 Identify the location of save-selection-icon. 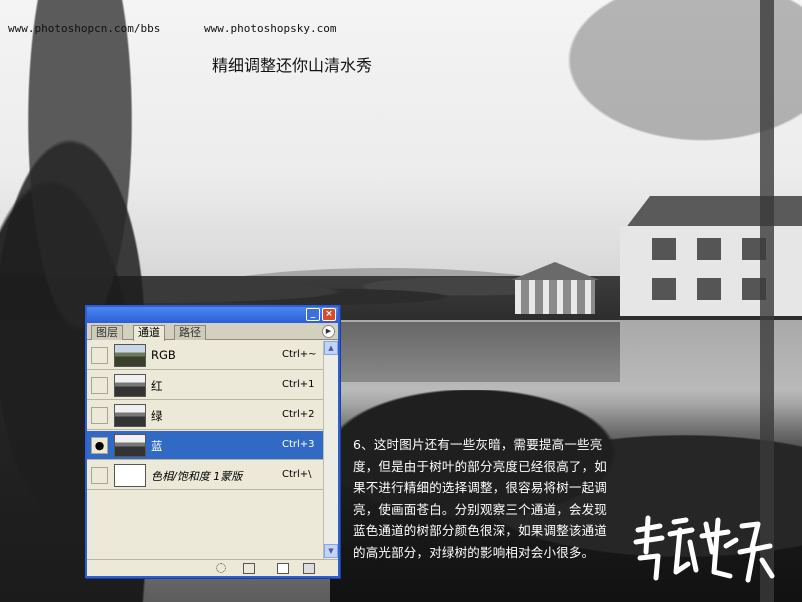
(249, 568).